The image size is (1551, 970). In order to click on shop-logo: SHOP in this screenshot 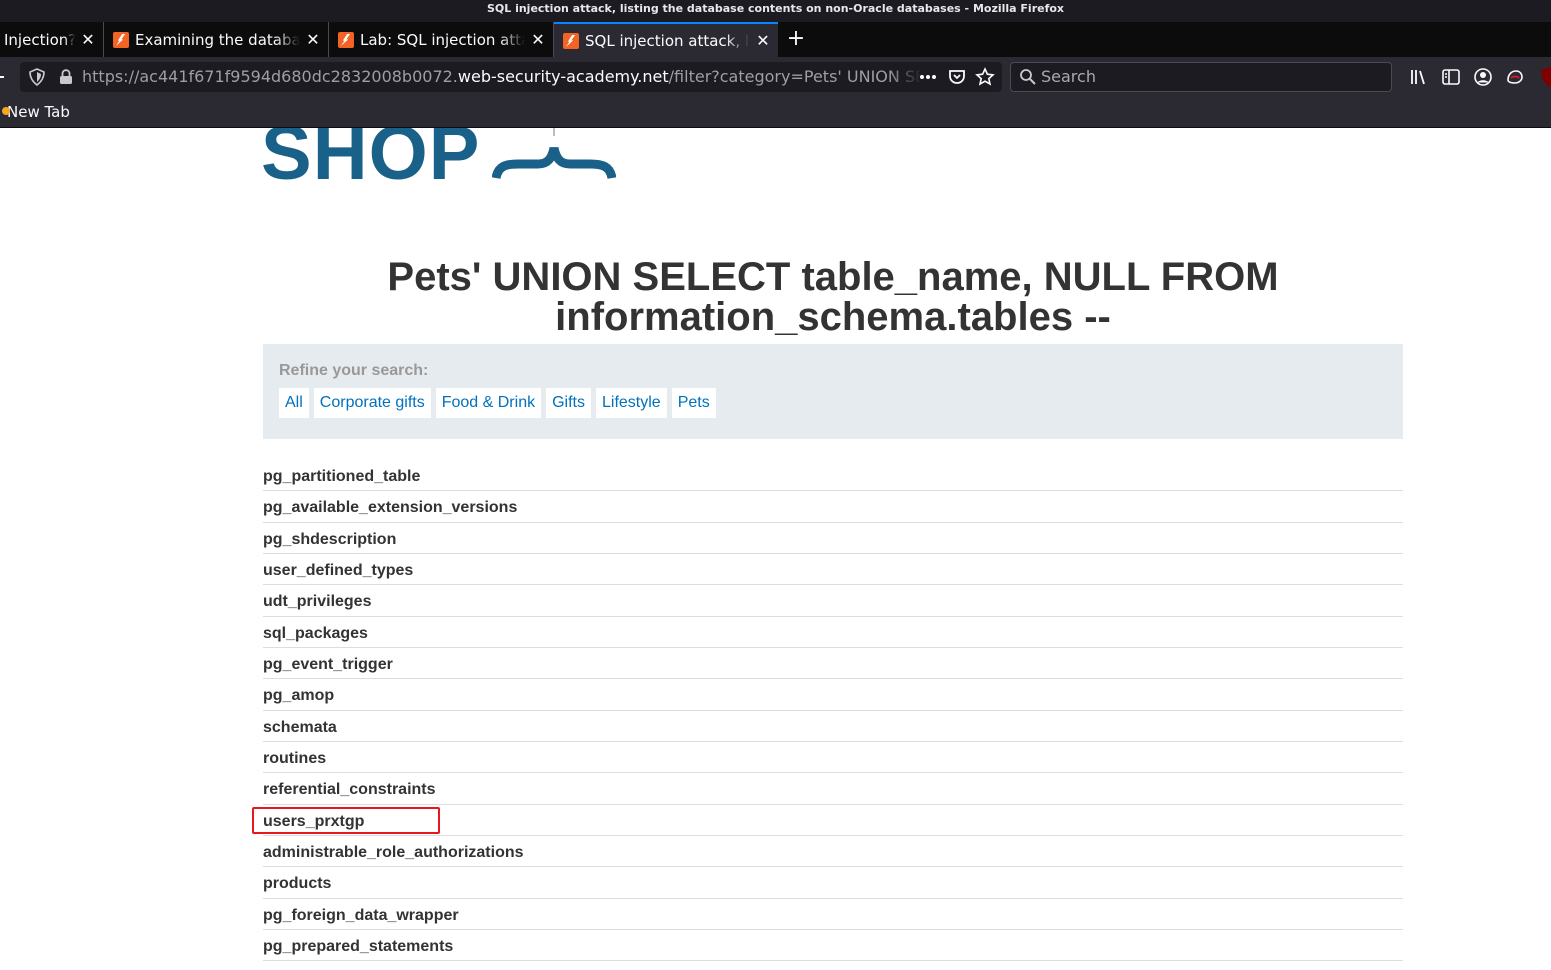, I will do `click(370, 161)`.